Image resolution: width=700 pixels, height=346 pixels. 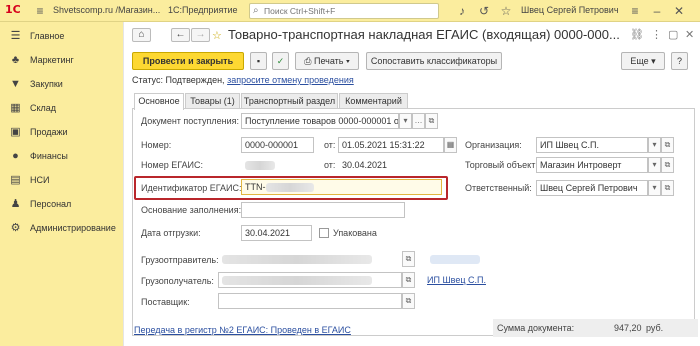 What do you see at coordinates (217, 35) in the screenshot?
I see `favorite-star-icon: ☆` at bounding box center [217, 35].